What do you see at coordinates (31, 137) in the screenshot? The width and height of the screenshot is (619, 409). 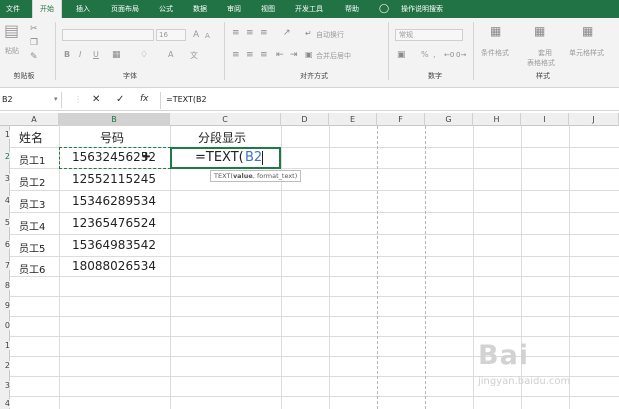 I see `header-name: 姓名` at bounding box center [31, 137].